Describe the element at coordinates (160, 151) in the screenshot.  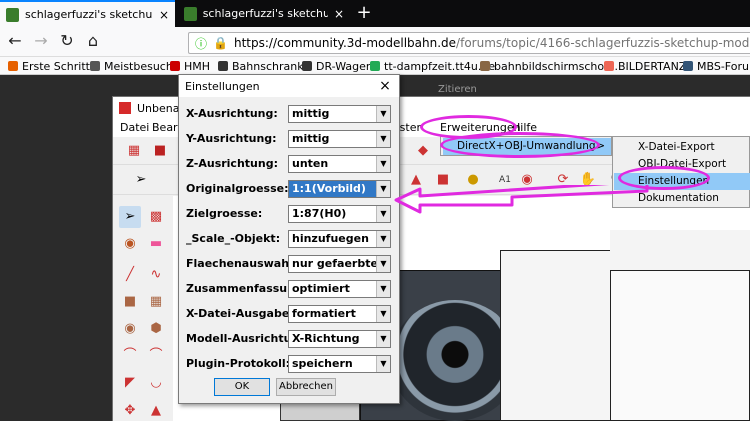
I see `open-file-icon: ■` at that location.